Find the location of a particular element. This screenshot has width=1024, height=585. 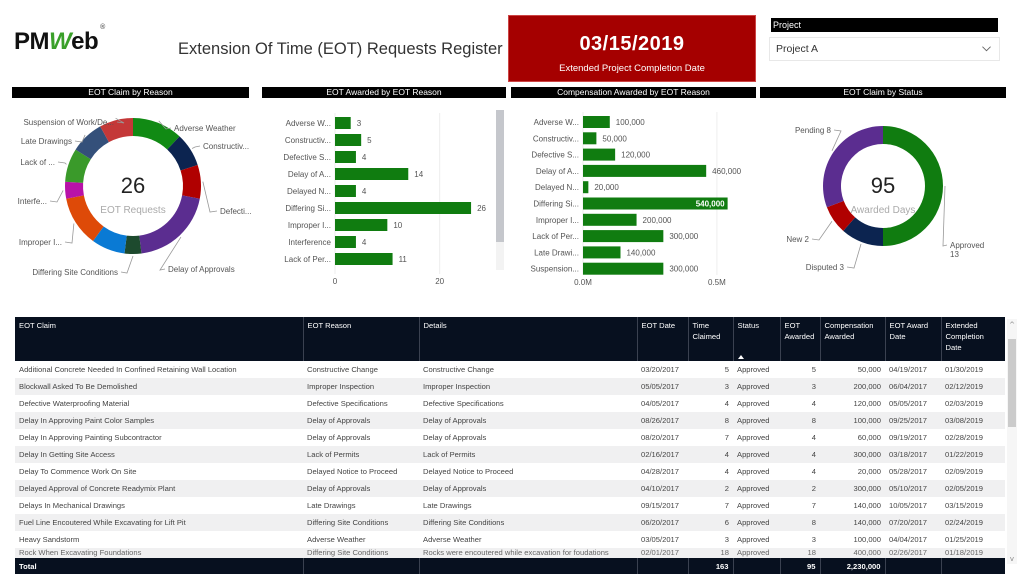

cell-eot-reason: Defective Specifications is located at coordinates (361, 403).